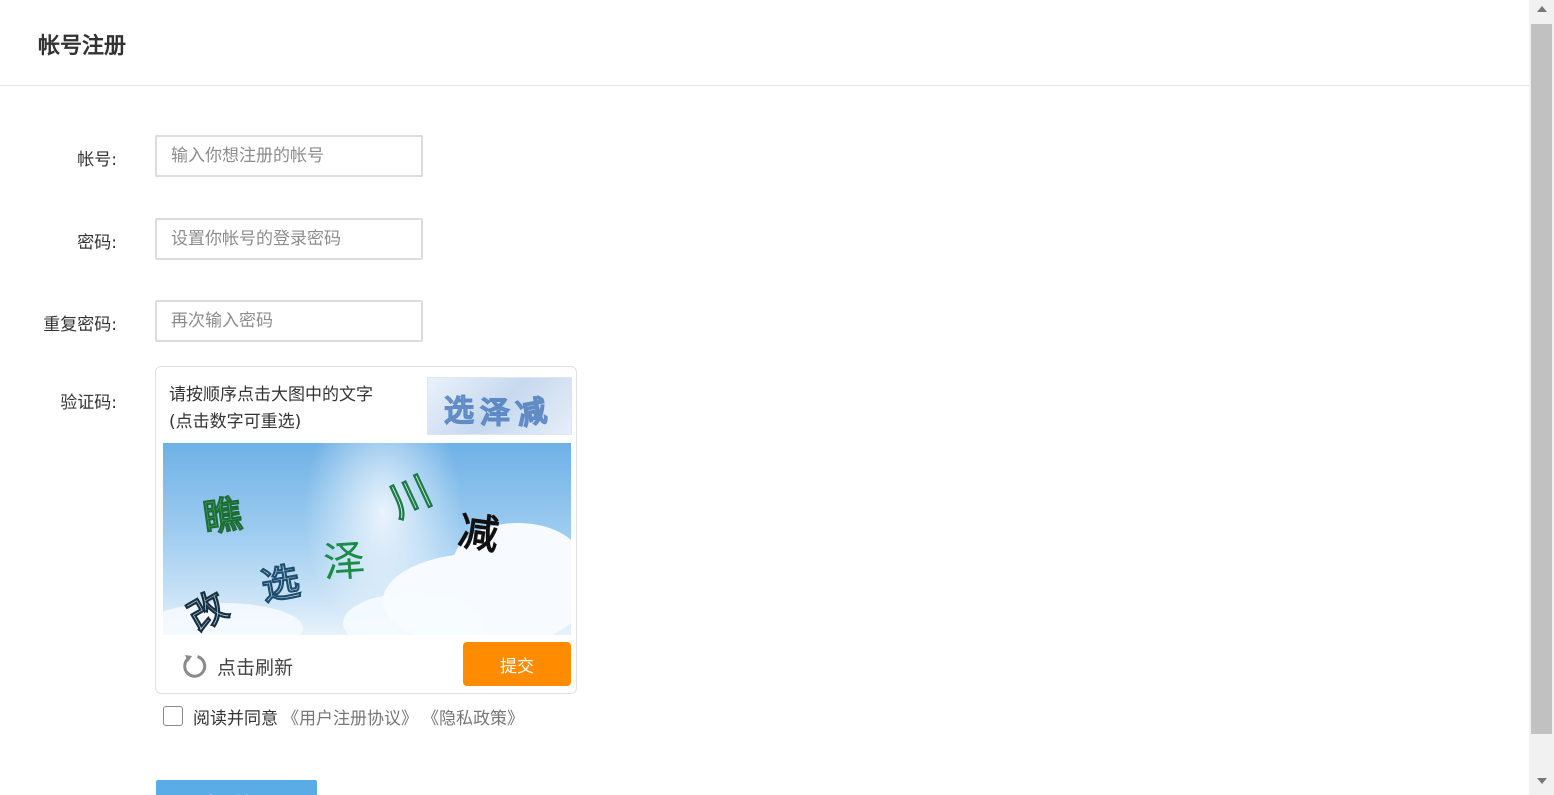  Describe the element at coordinates (97, 160) in the screenshot. I see `account-label: 帐号:` at that location.